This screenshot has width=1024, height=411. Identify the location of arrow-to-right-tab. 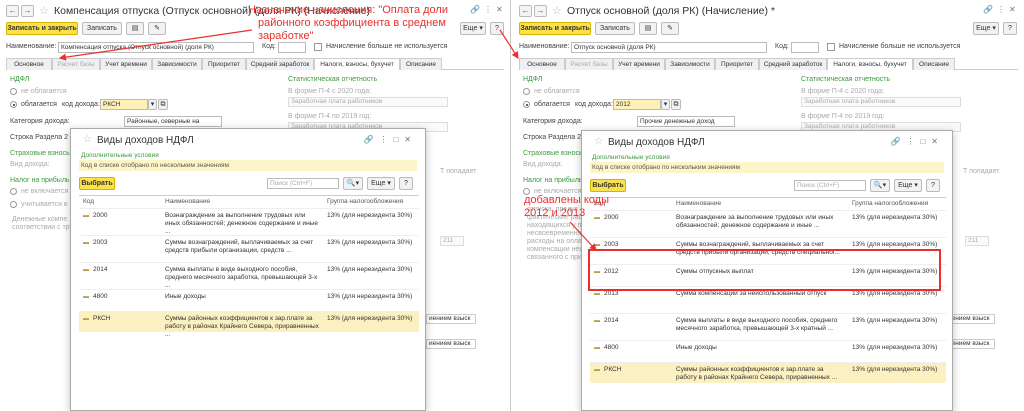
(509, 44).